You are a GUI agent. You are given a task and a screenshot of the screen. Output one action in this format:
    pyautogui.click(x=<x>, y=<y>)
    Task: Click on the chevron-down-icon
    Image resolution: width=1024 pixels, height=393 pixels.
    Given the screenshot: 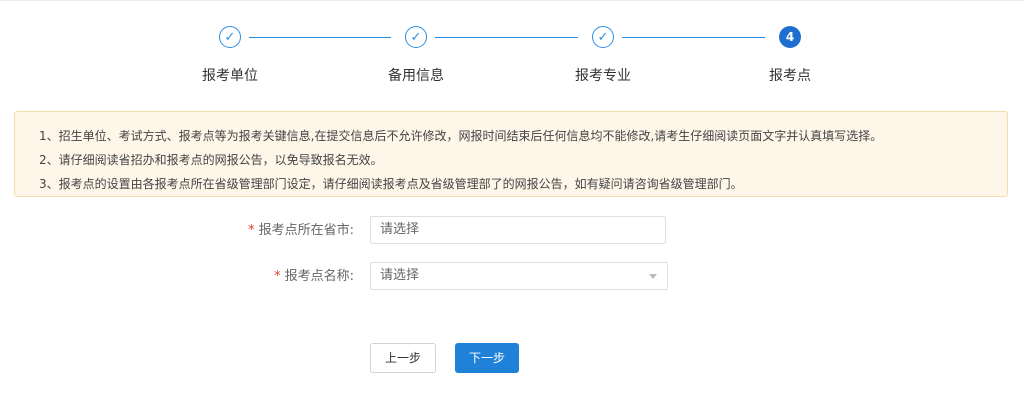 What is the action you would take?
    pyautogui.click(x=653, y=276)
    